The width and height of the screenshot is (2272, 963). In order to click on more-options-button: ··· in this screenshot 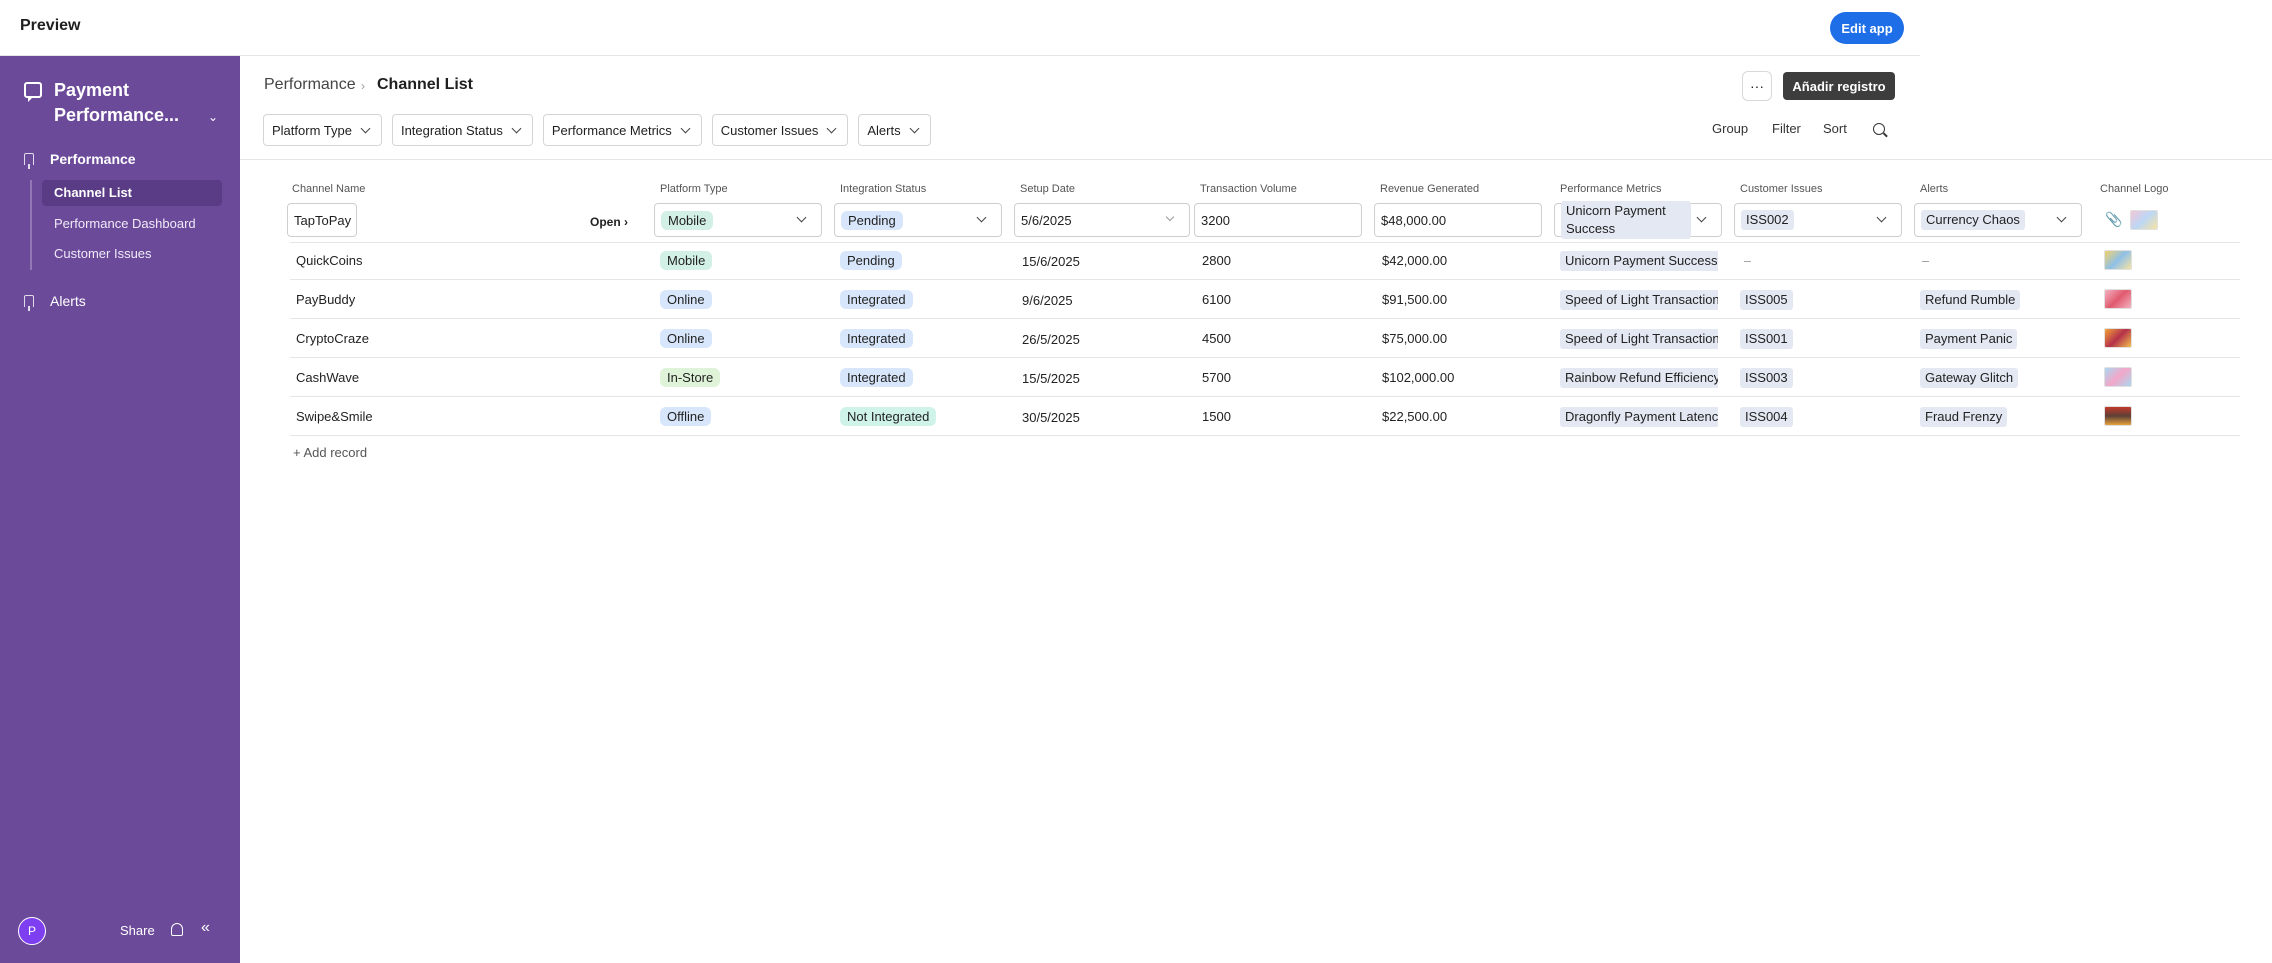, I will do `click(1757, 86)`.